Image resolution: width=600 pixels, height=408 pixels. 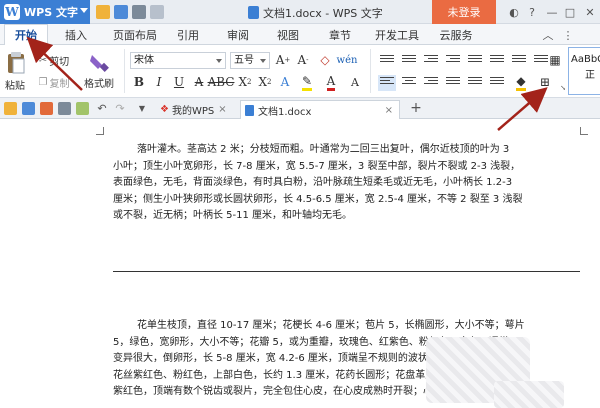 What do you see at coordinates (99, 82) in the screenshot?
I see `format-painter-label: 格式刷` at bounding box center [99, 82].